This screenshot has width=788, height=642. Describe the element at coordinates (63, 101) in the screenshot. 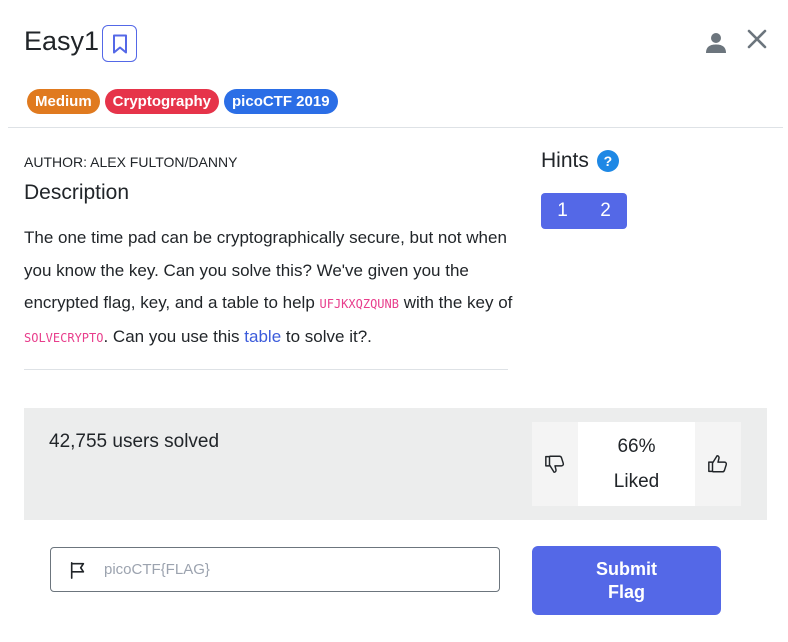

I see `tag-difficulty: Medium` at that location.